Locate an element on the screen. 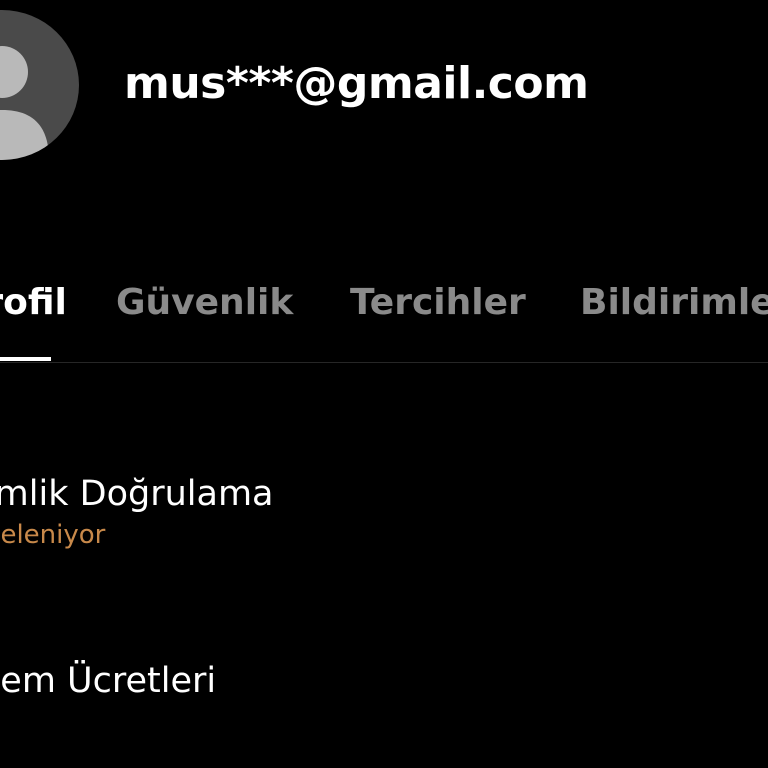  user-avatar-icon is located at coordinates (39, 85).